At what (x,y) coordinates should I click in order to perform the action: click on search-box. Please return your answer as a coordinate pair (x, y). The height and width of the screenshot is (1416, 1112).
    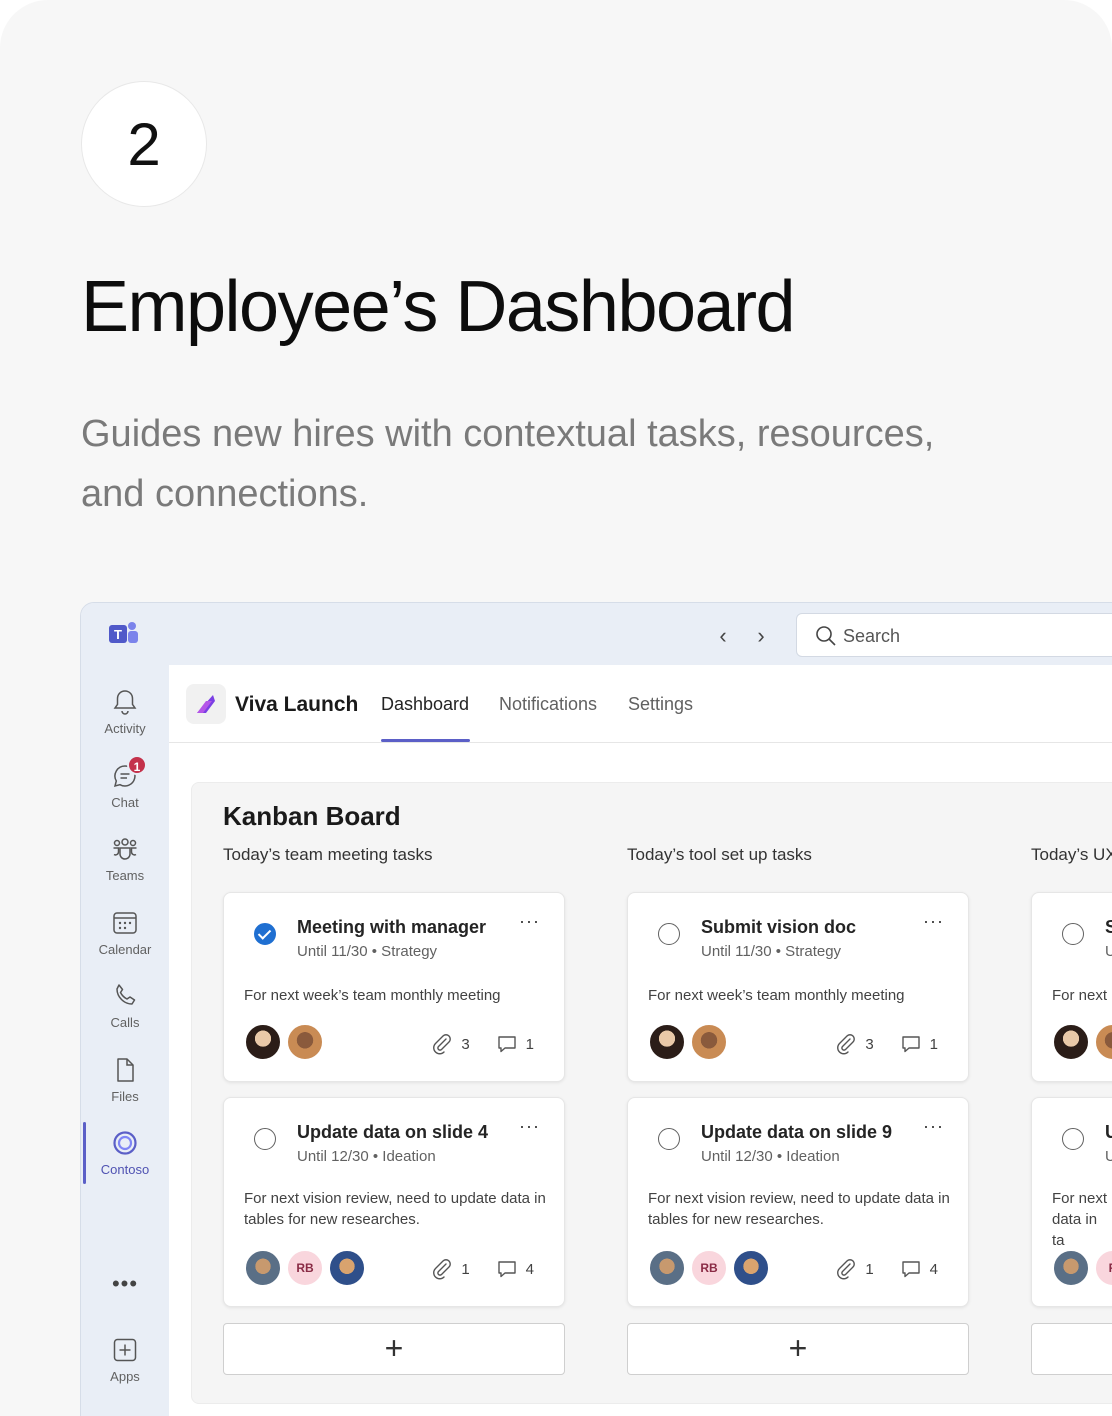
    Looking at the image, I should click on (954, 635).